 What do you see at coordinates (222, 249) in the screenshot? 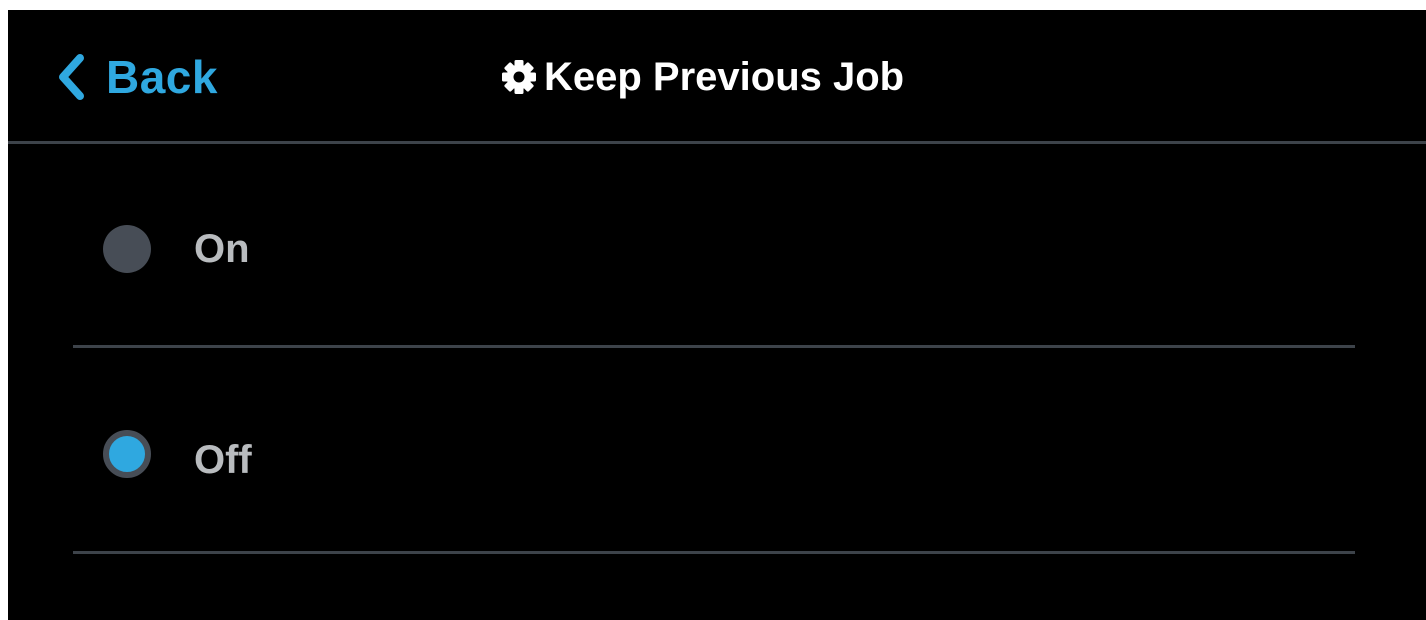
I see `option-on-label: On` at bounding box center [222, 249].